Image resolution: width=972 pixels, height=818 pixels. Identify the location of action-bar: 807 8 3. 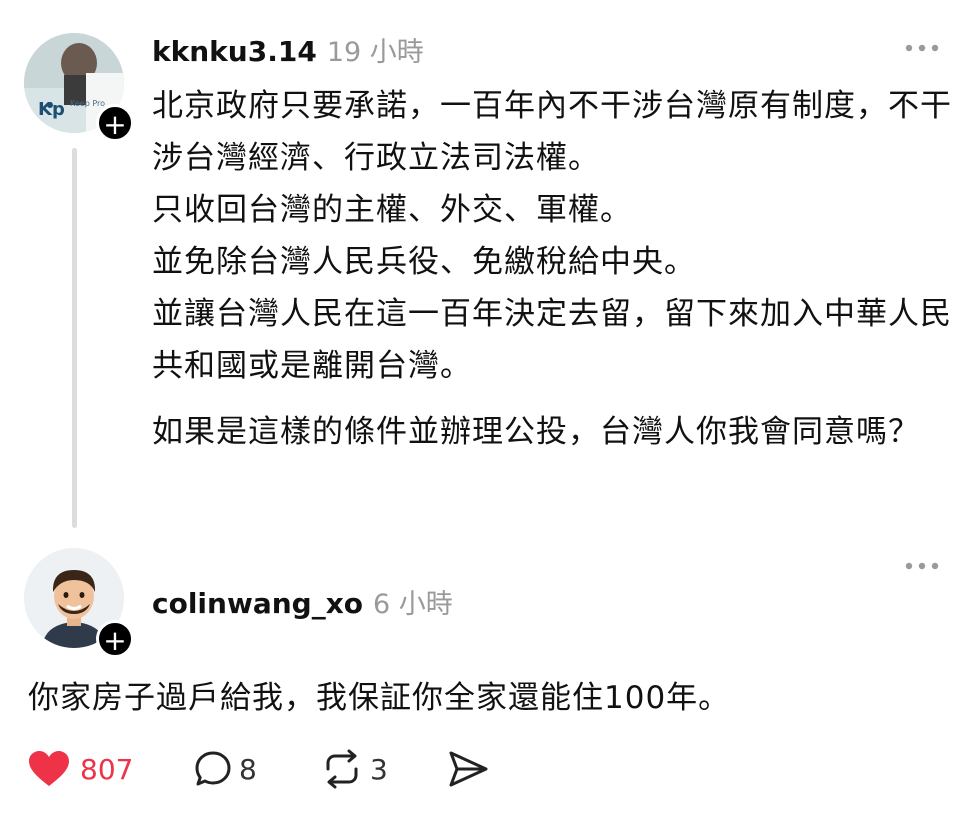
(278, 769).